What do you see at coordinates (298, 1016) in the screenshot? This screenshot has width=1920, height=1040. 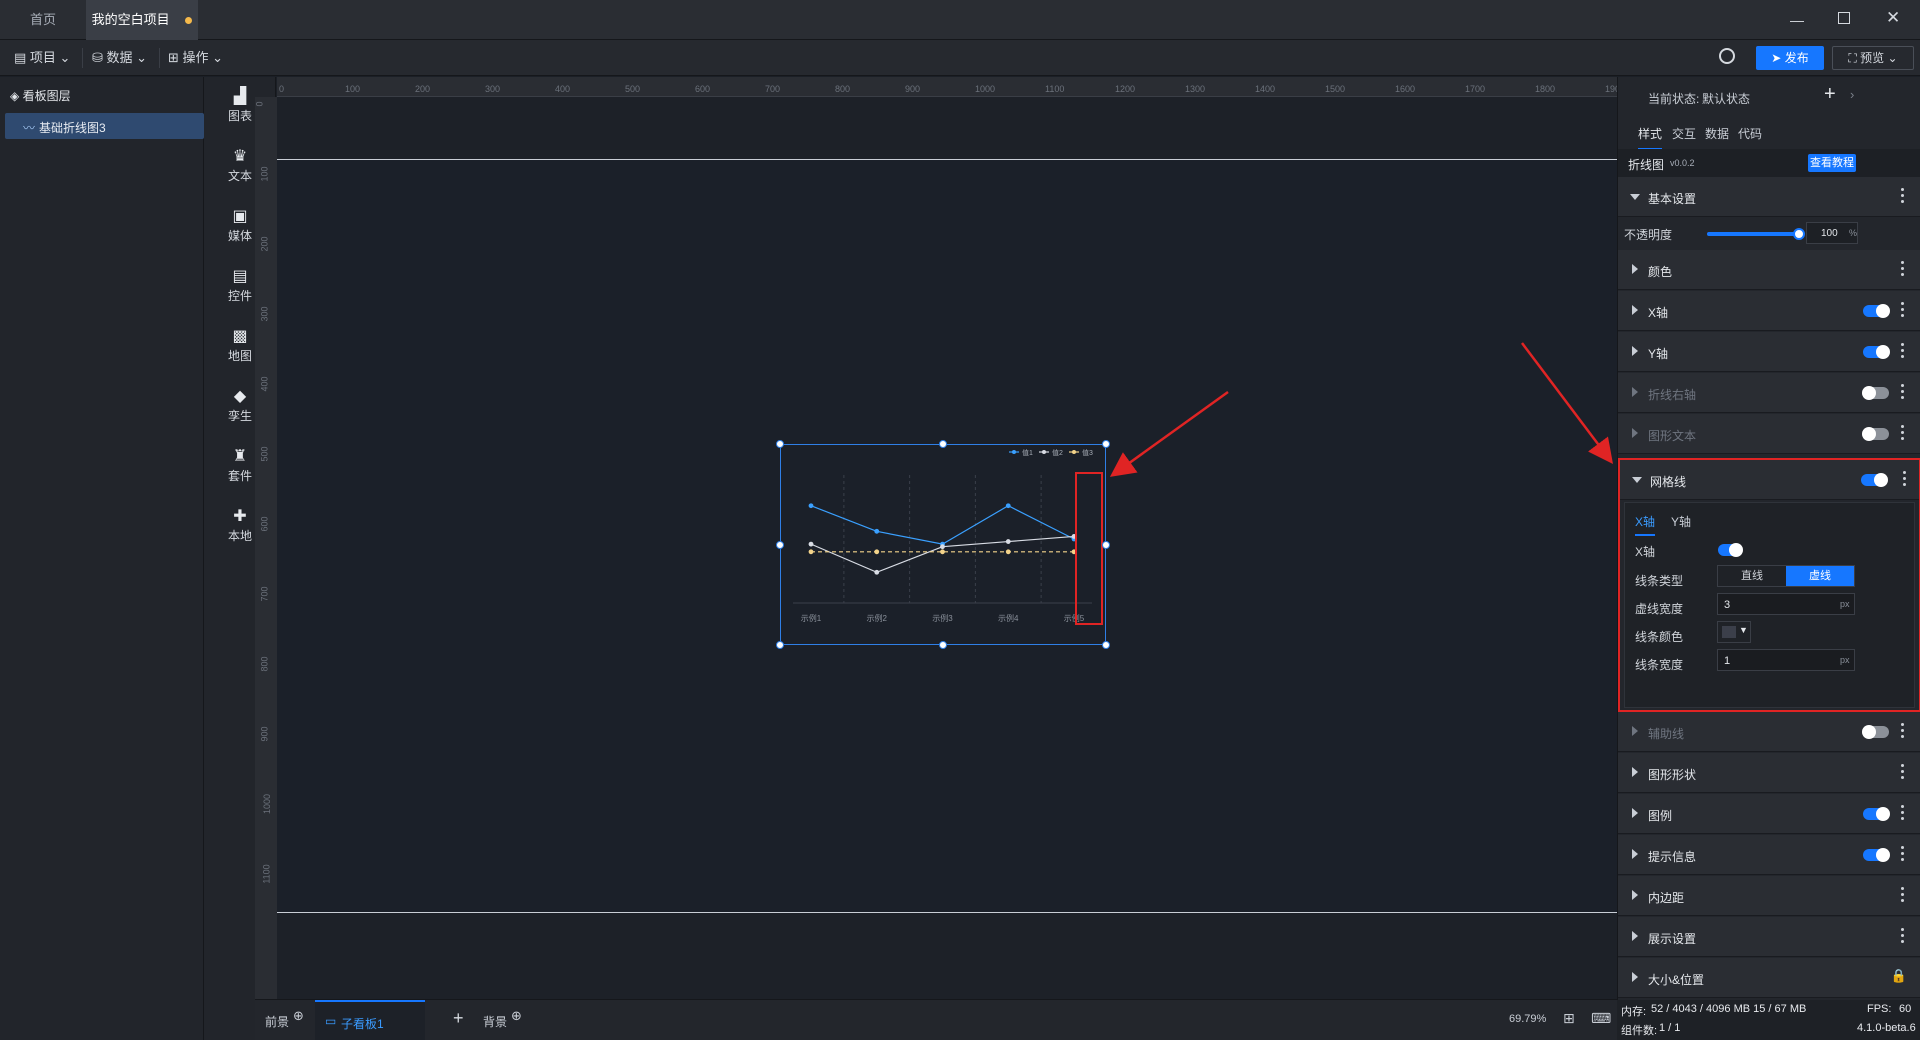 I see `add-foreground-icon: ⊕` at bounding box center [298, 1016].